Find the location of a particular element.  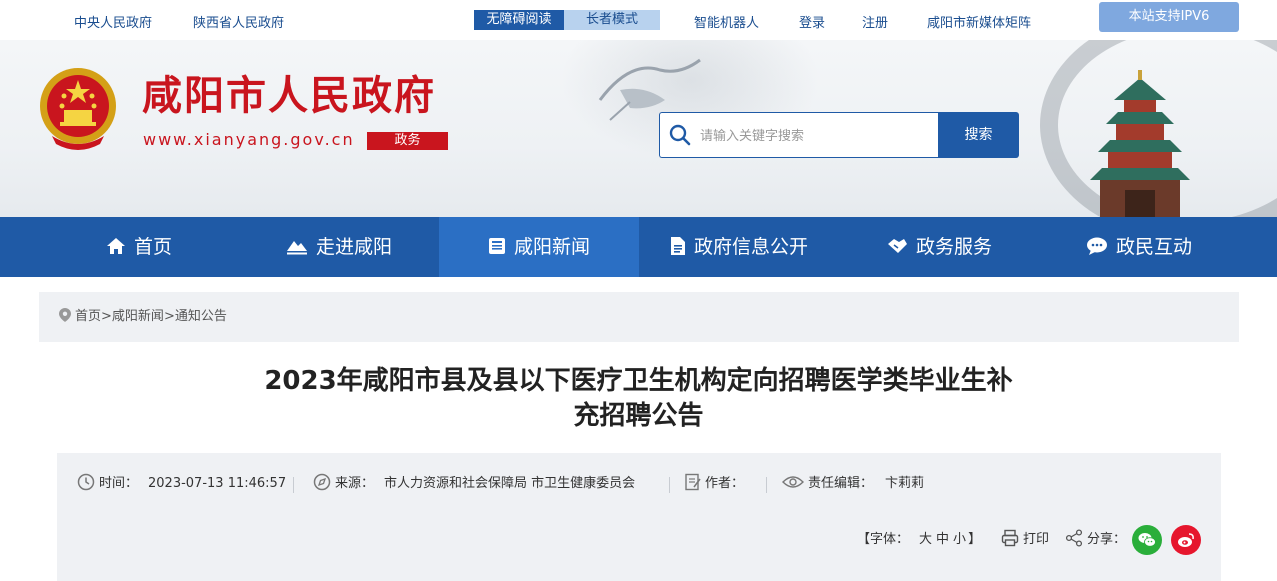

nav-item-gov-info-public: 政府信息公开 is located at coordinates (739, 247).